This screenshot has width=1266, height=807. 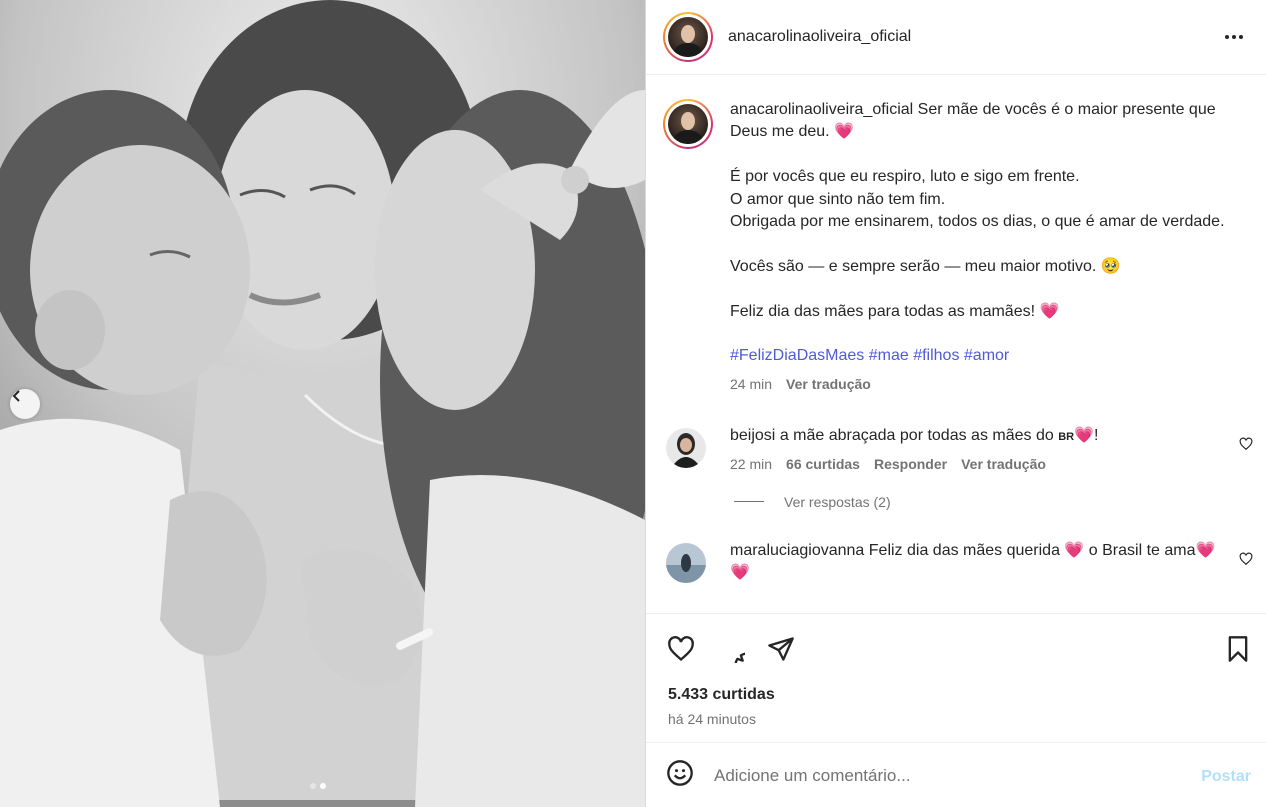 I want to click on hashtag-link: #FelizDiaDasMaes, so click(x=797, y=355).